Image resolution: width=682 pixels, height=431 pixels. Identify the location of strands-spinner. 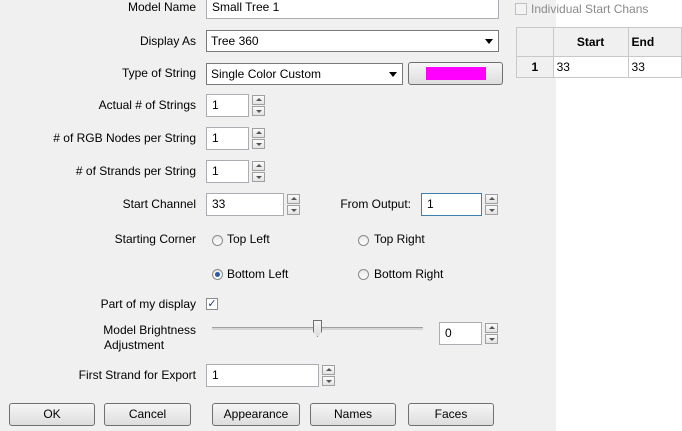
(258, 171).